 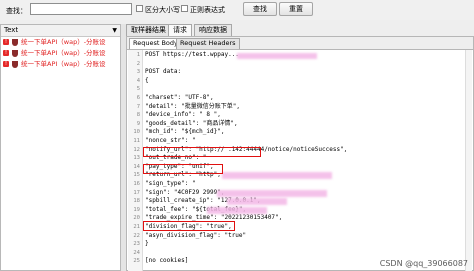 I want to click on view-select: Text ▼, so click(x=60, y=31).